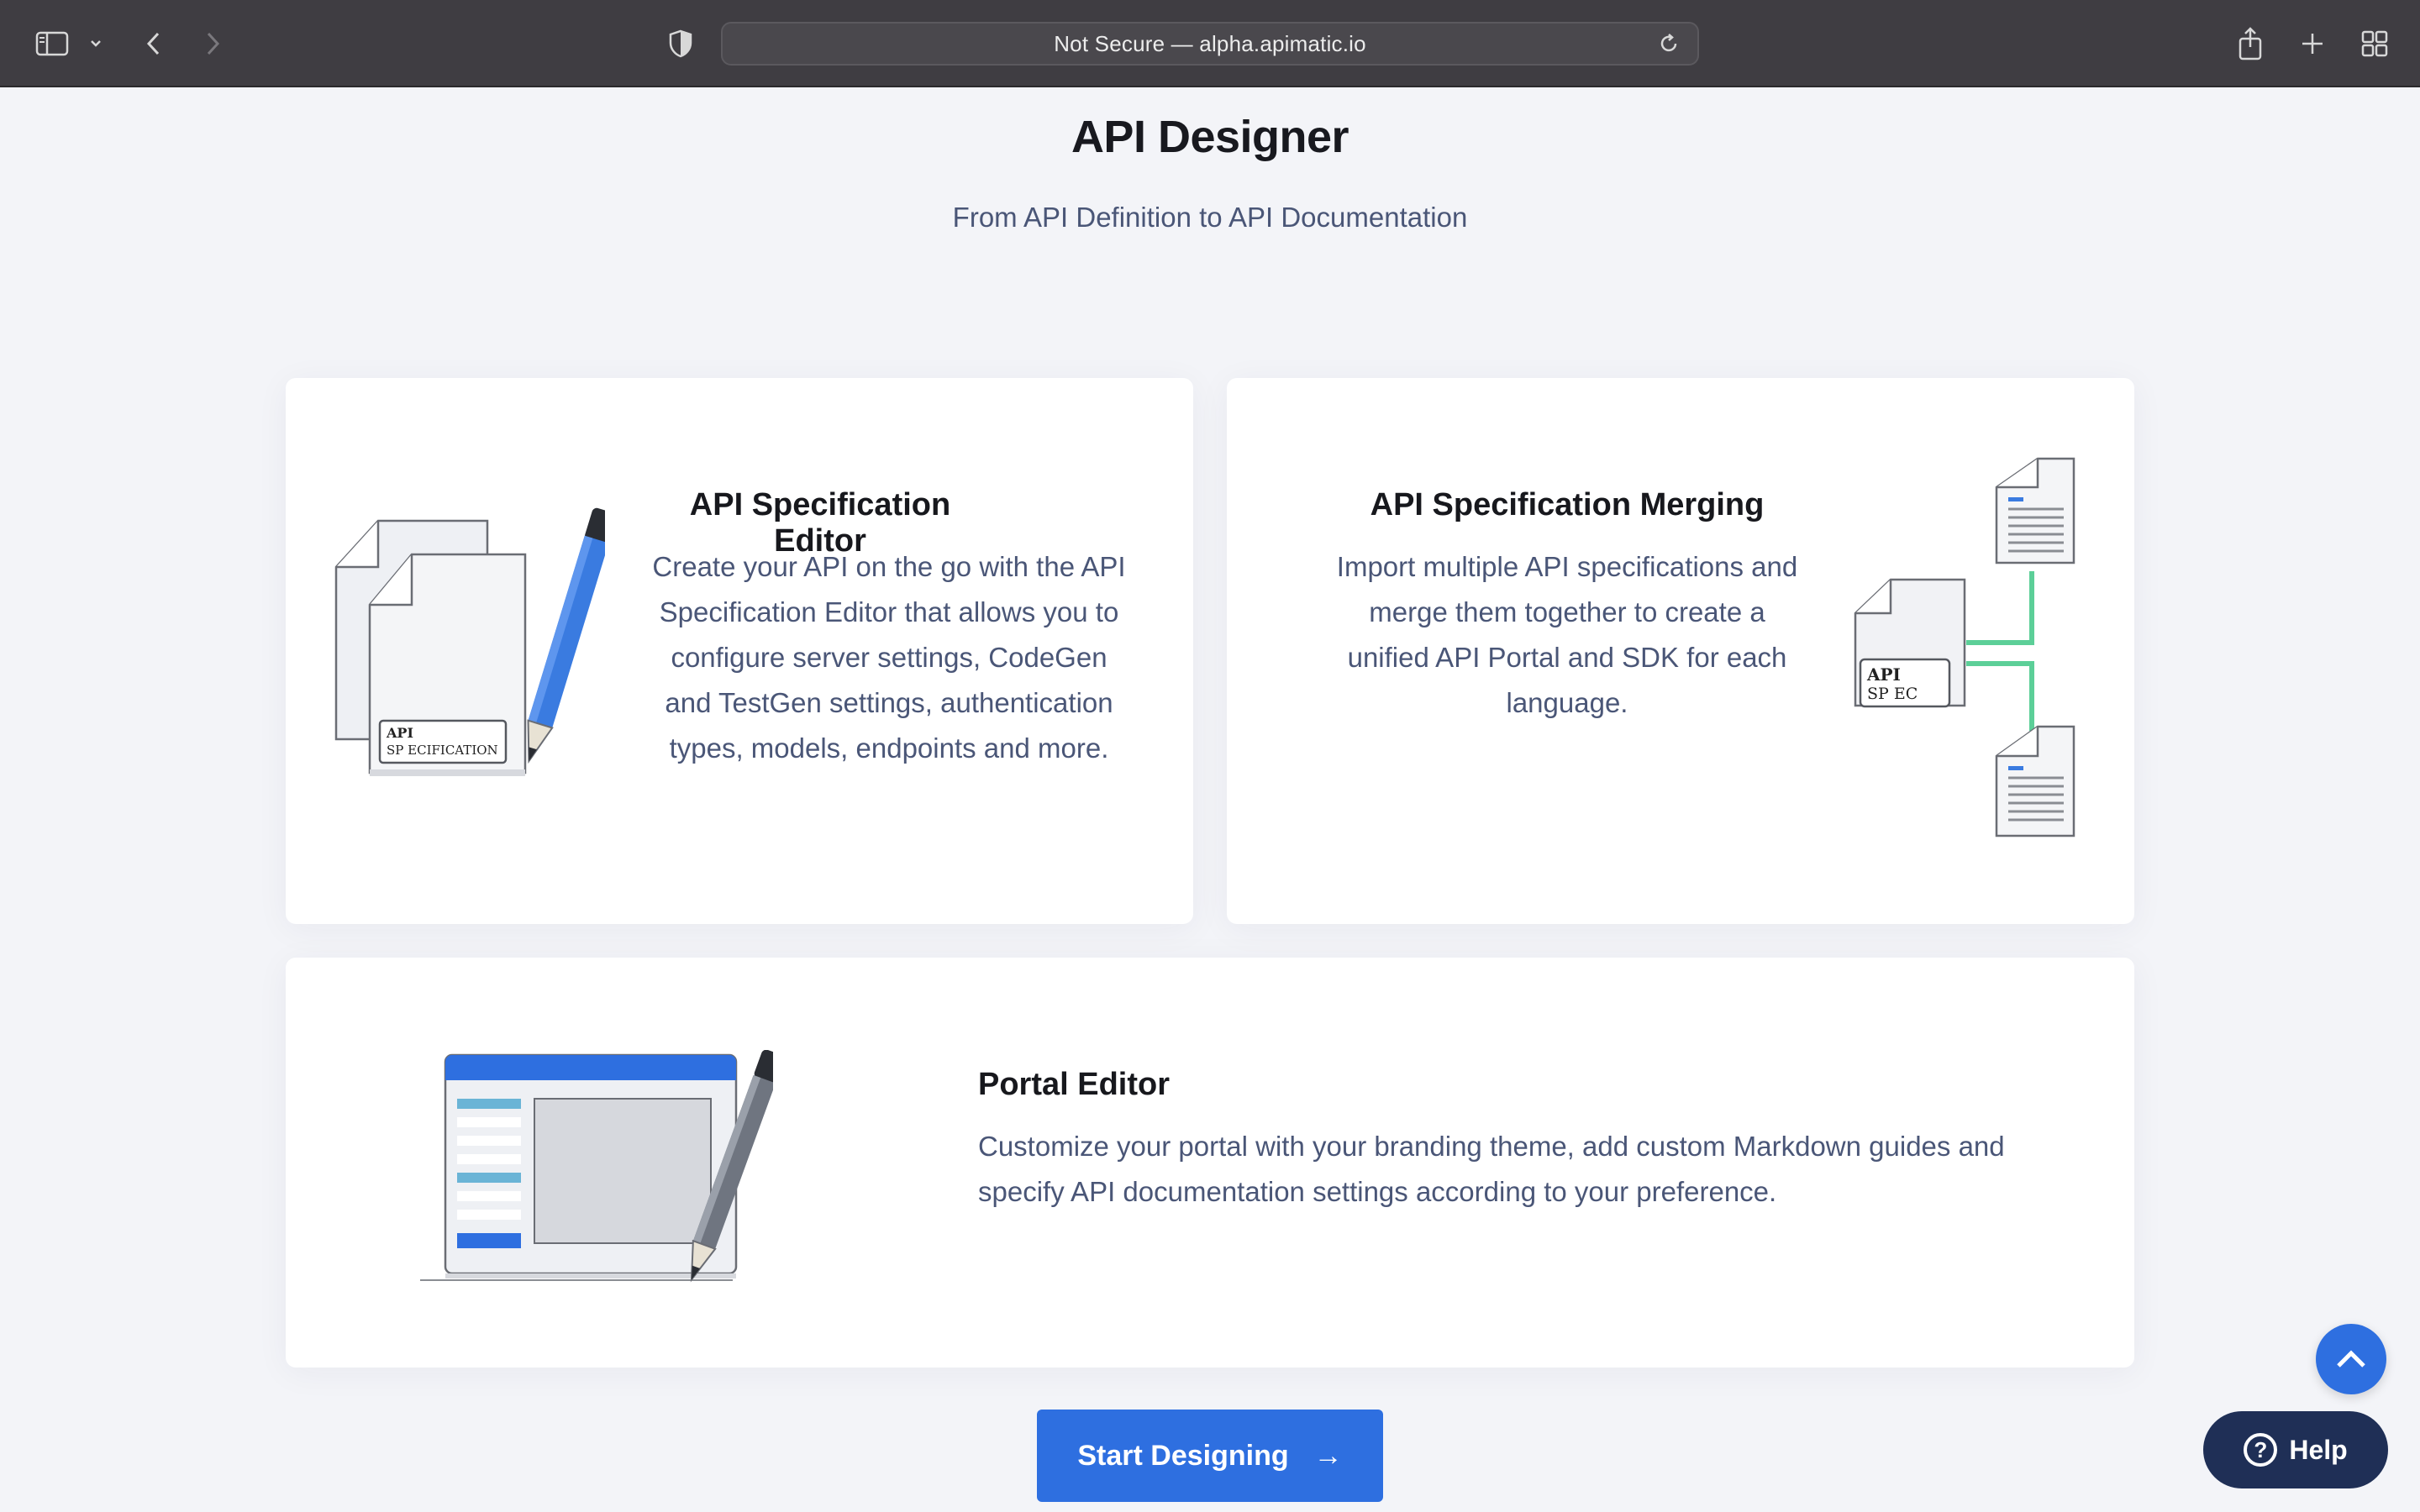 This screenshot has width=2420, height=1512. I want to click on shield-icon, so click(681, 44).